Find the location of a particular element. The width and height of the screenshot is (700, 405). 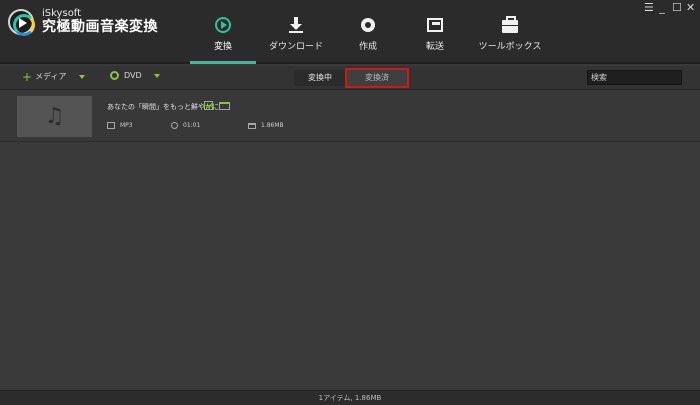

nav-tab-label: 変換 is located at coordinates (222, 47).